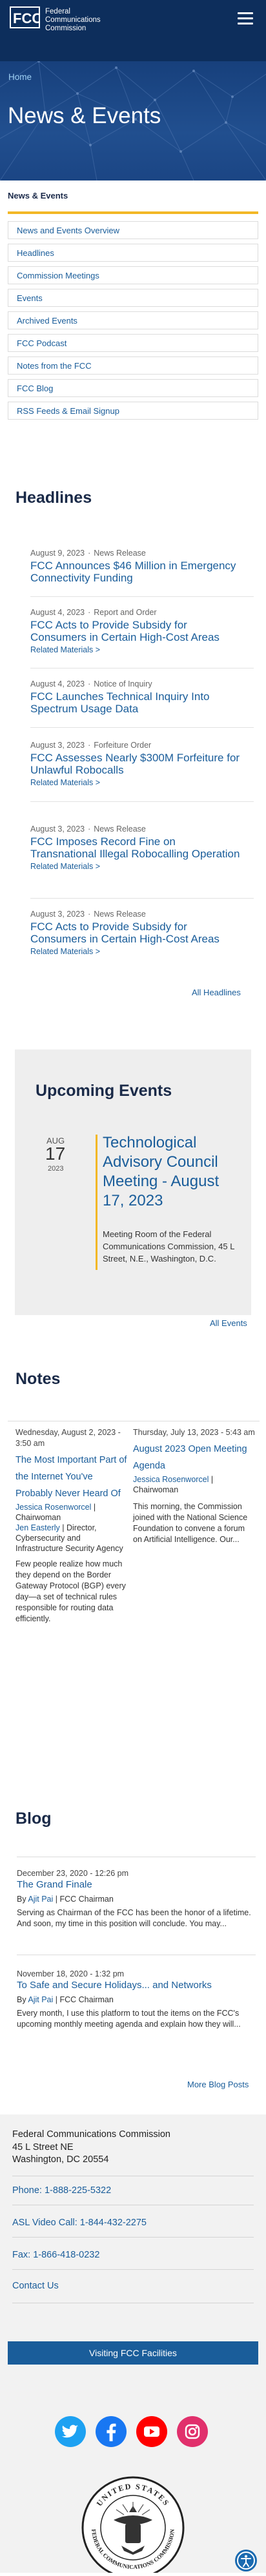  What do you see at coordinates (195, 1458) in the screenshot?
I see `note-title: August 2023 Open Meeting Agenda` at bounding box center [195, 1458].